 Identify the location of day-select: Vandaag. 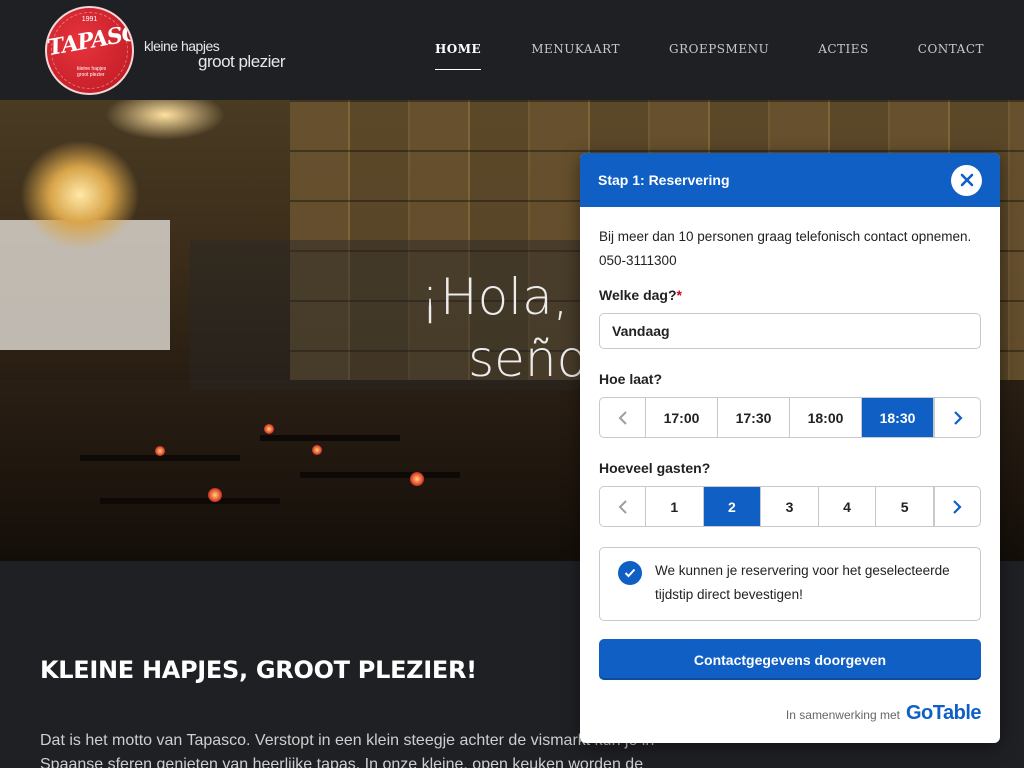
(790, 331).